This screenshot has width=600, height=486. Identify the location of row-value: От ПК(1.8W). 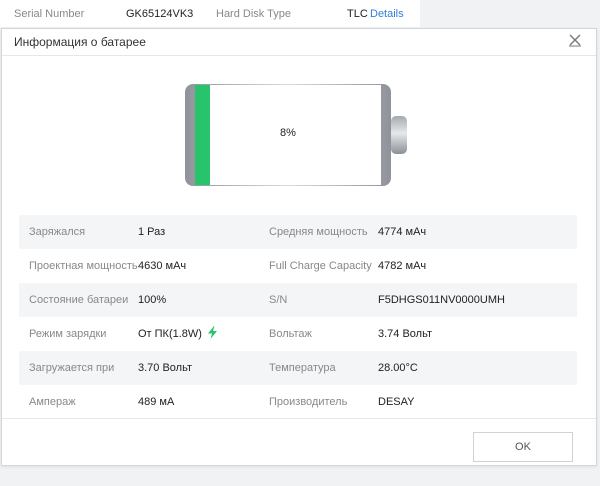
(170, 334).